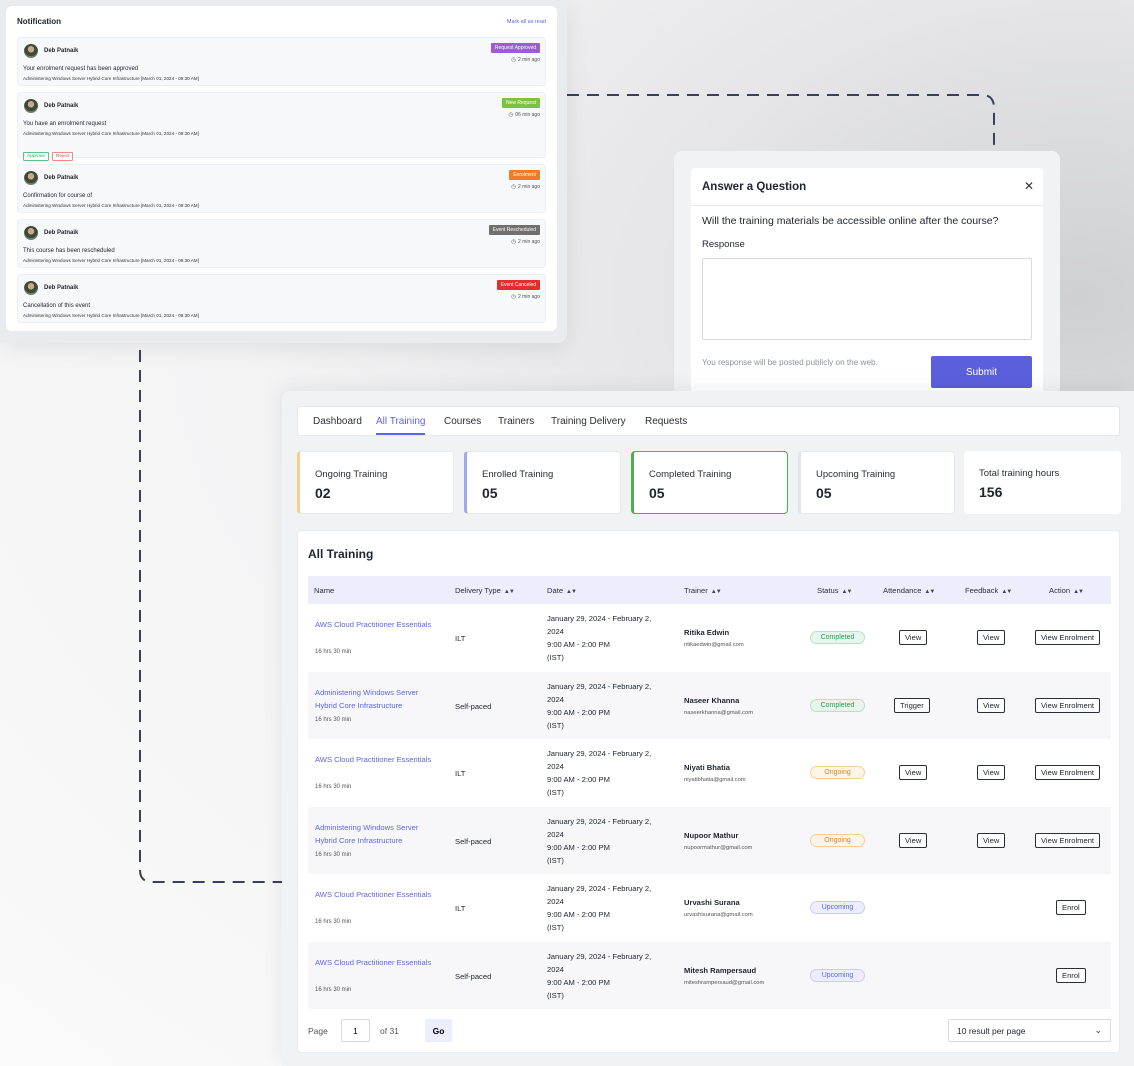  Describe the element at coordinates (588, 424) in the screenshot. I see `tab-training-delivery: Training Delivery` at that location.